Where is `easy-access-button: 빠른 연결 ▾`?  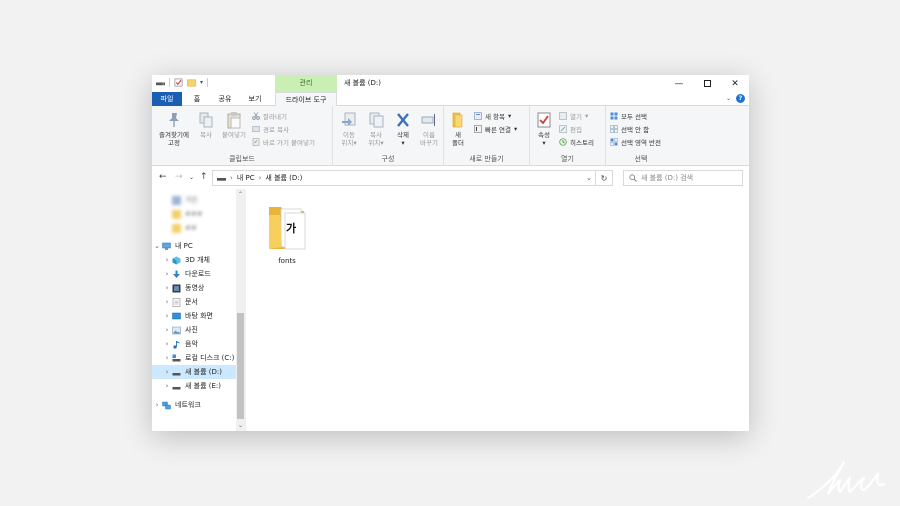 easy-access-button: 빠른 연결 ▾ is located at coordinates (495, 129).